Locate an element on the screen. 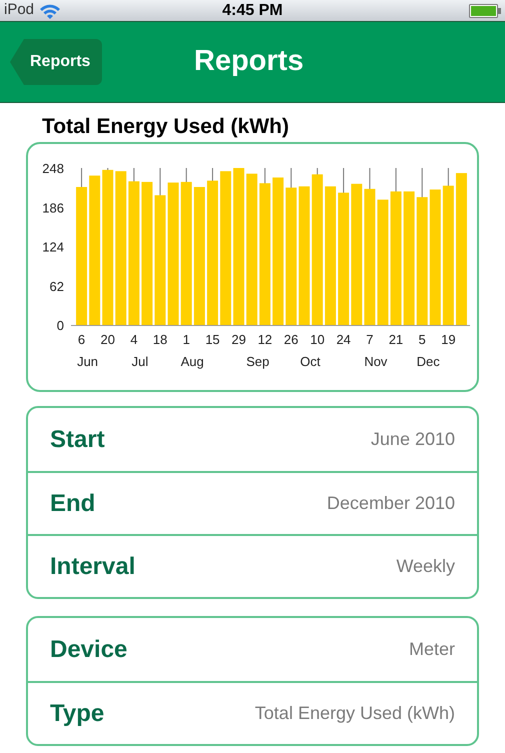 This screenshot has height=753, width=505. month-label: Aug is located at coordinates (192, 361).